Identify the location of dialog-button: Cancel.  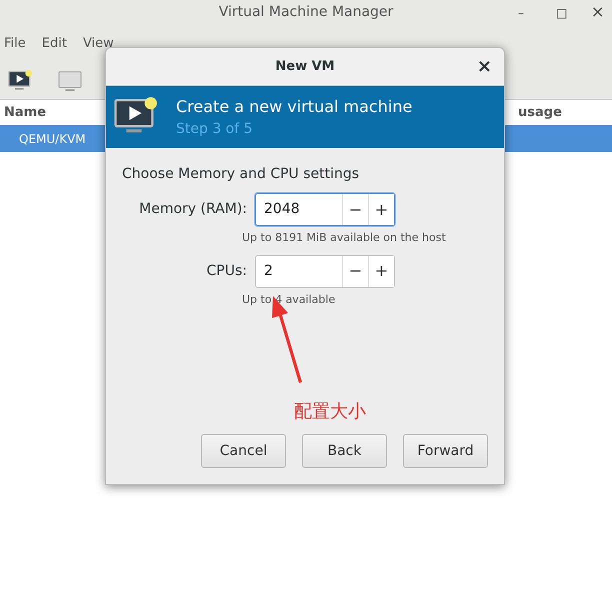
(243, 451).